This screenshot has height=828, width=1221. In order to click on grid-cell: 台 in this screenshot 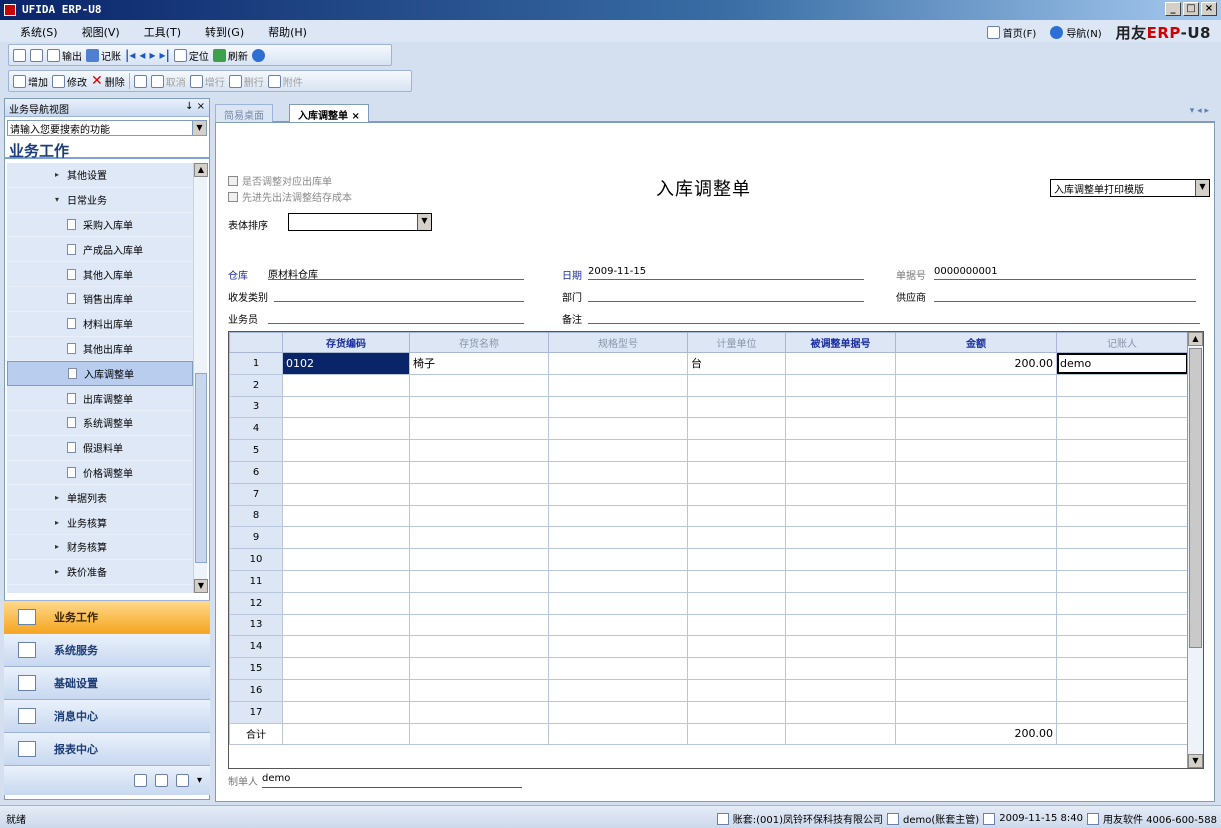, I will do `click(736, 363)`.